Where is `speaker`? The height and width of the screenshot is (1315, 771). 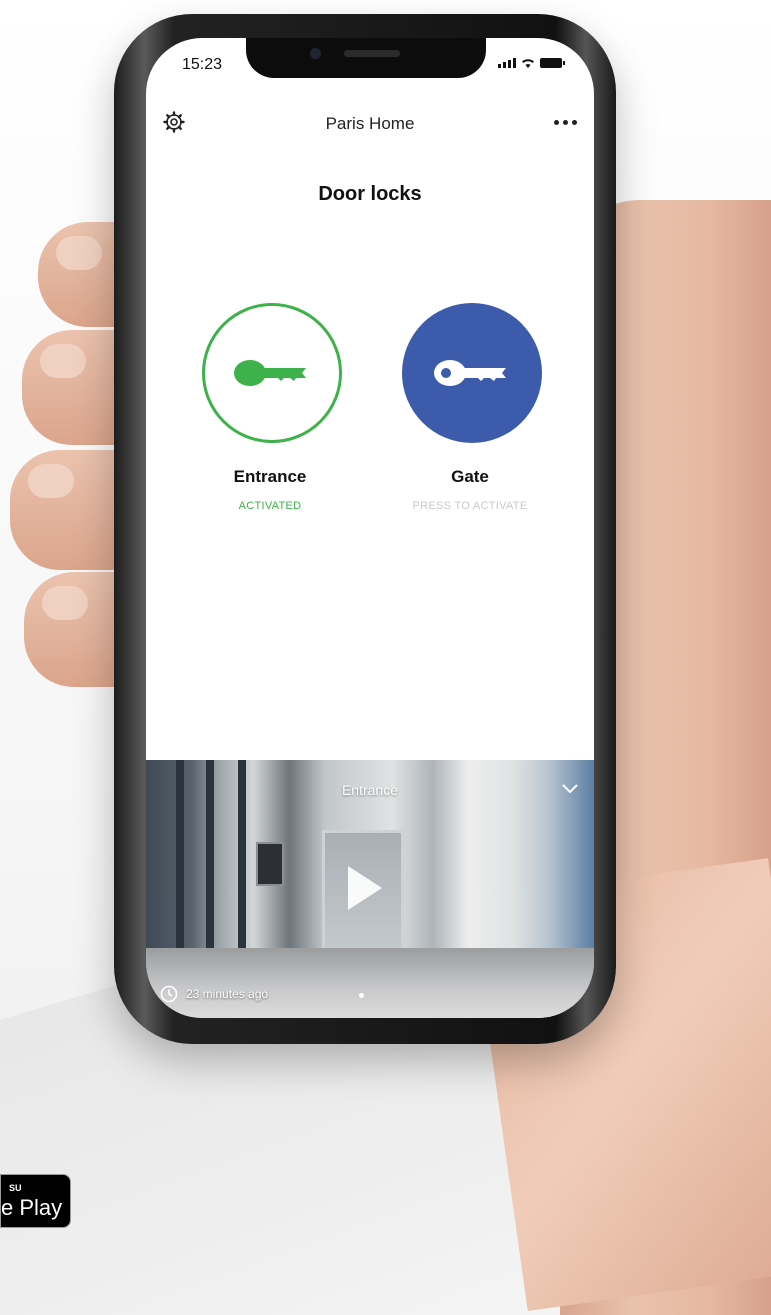 speaker is located at coordinates (372, 53).